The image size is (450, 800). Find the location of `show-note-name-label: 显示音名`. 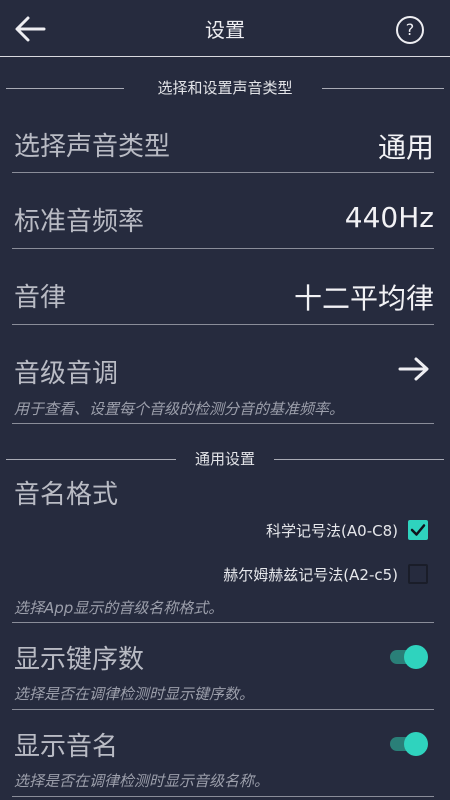

show-note-name-label: 显示音名 is located at coordinates (66, 747).